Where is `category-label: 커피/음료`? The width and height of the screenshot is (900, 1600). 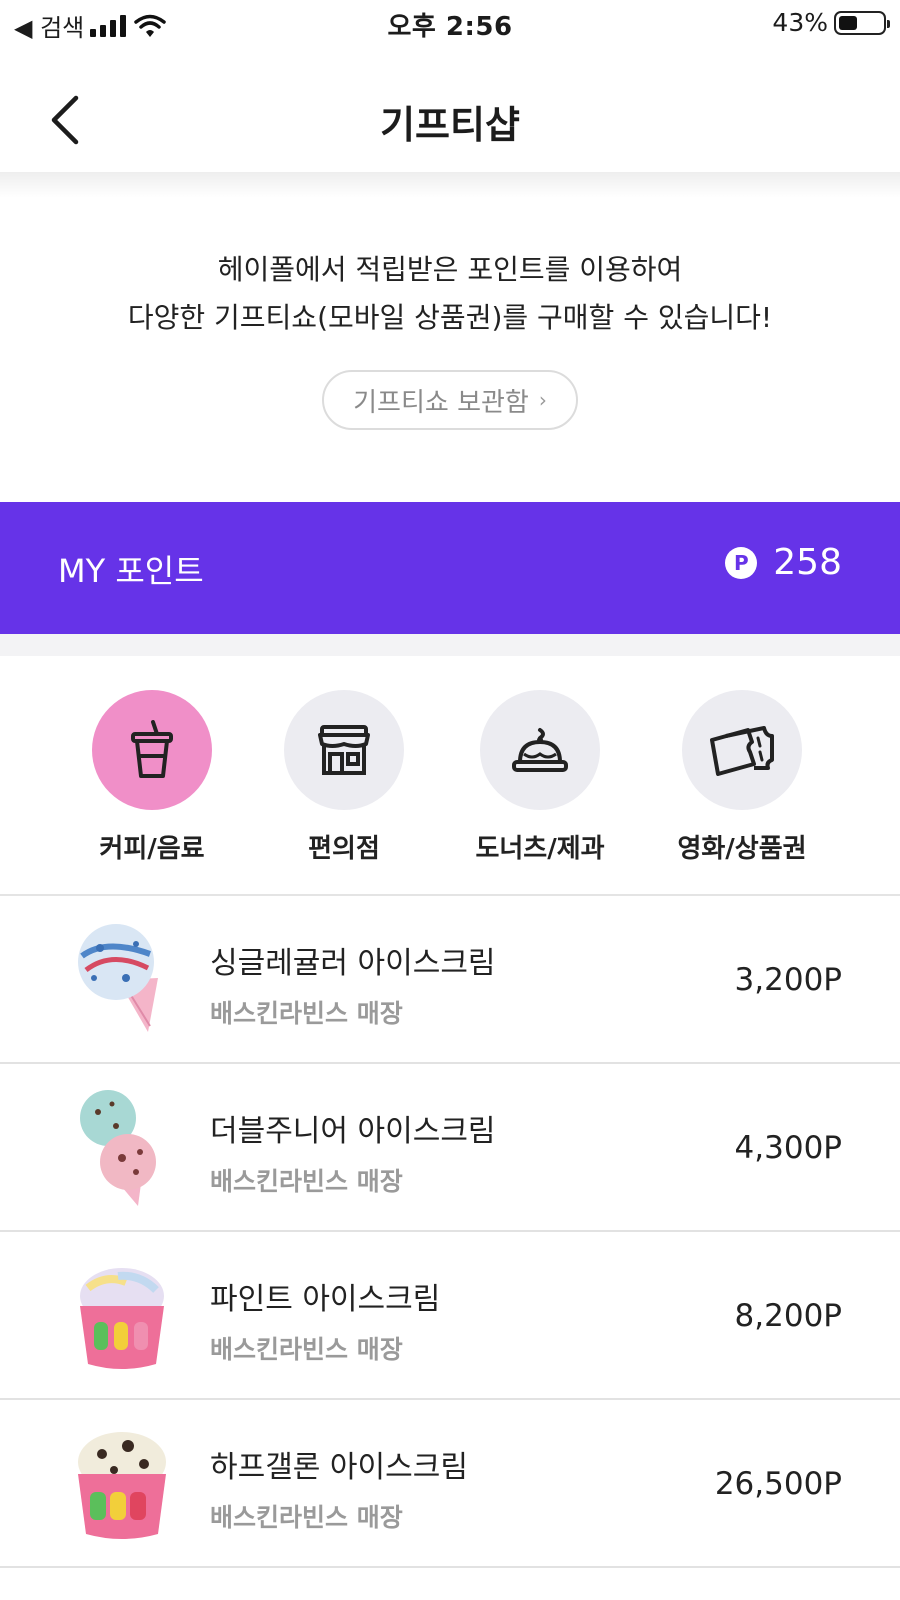 category-label: 커피/음료 is located at coordinates (152, 849).